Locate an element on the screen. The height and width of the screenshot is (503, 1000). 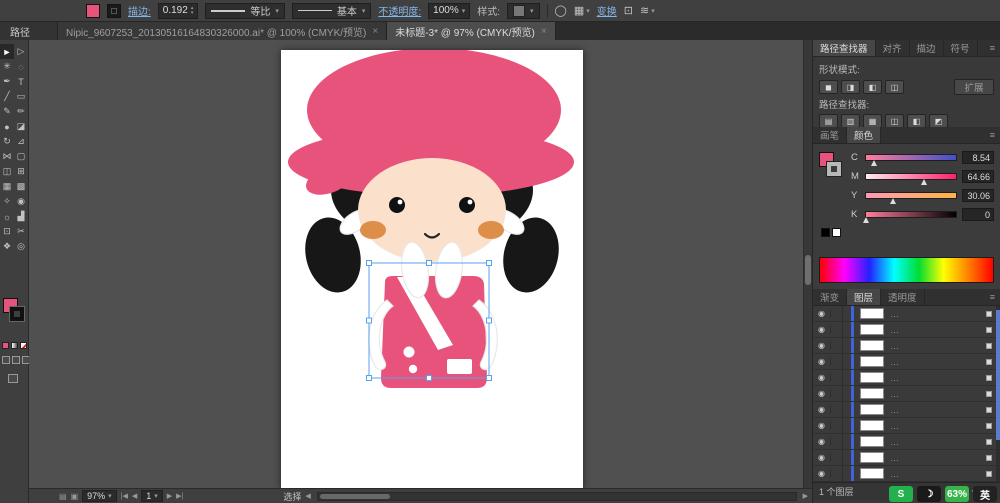
layers-group-tab-2: 图层 is located at coordinates (864, 297).